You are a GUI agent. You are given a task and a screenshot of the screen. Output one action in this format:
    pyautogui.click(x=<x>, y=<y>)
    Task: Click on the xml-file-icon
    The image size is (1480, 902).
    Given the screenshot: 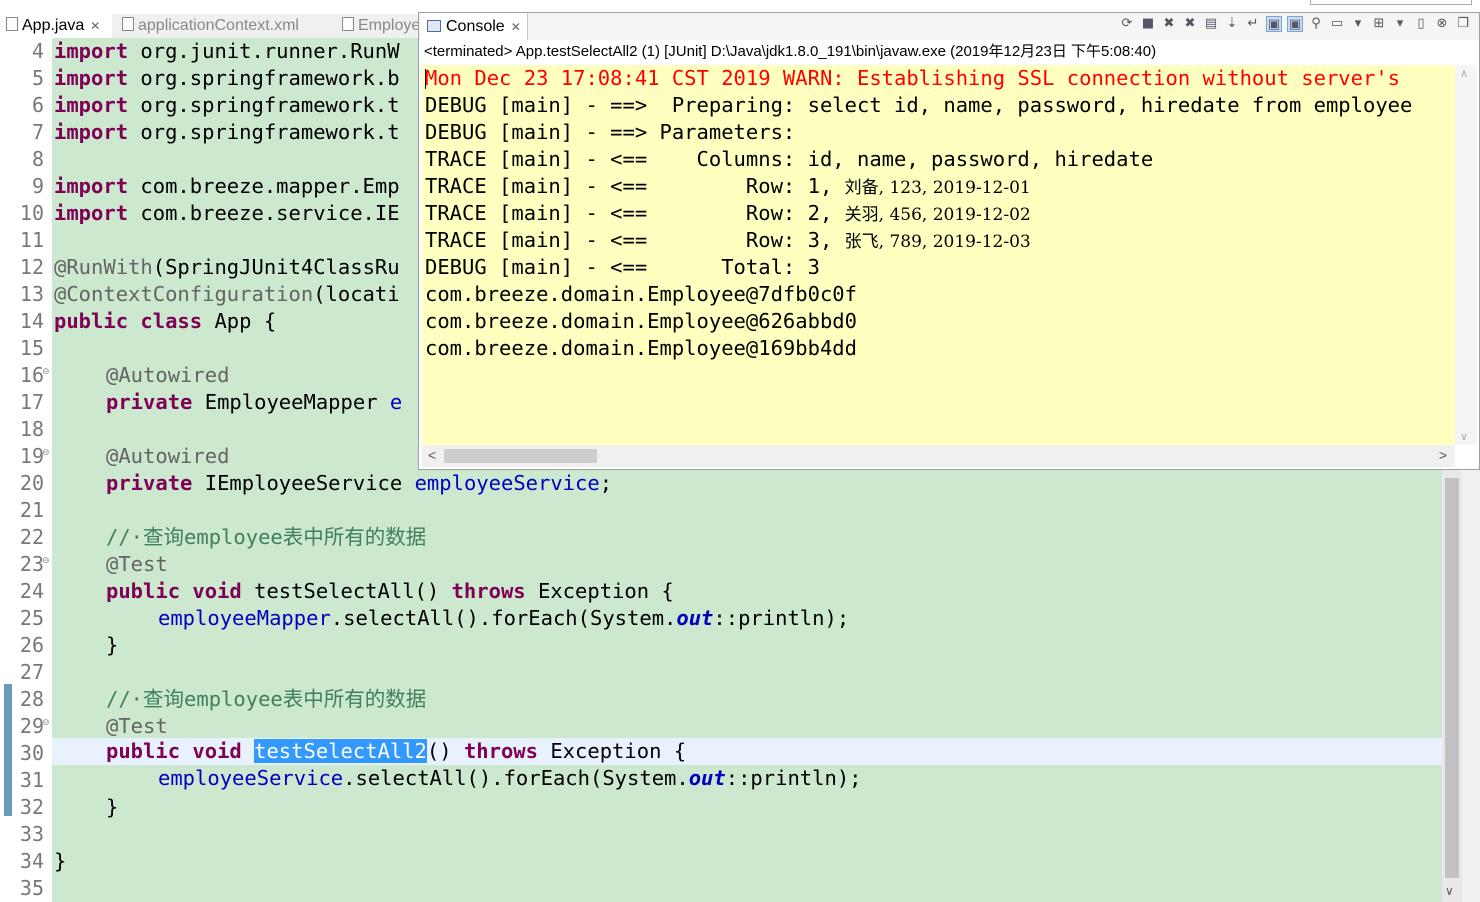 What is the action you would take?
    pyautogui.click(x=128, y=24)
    